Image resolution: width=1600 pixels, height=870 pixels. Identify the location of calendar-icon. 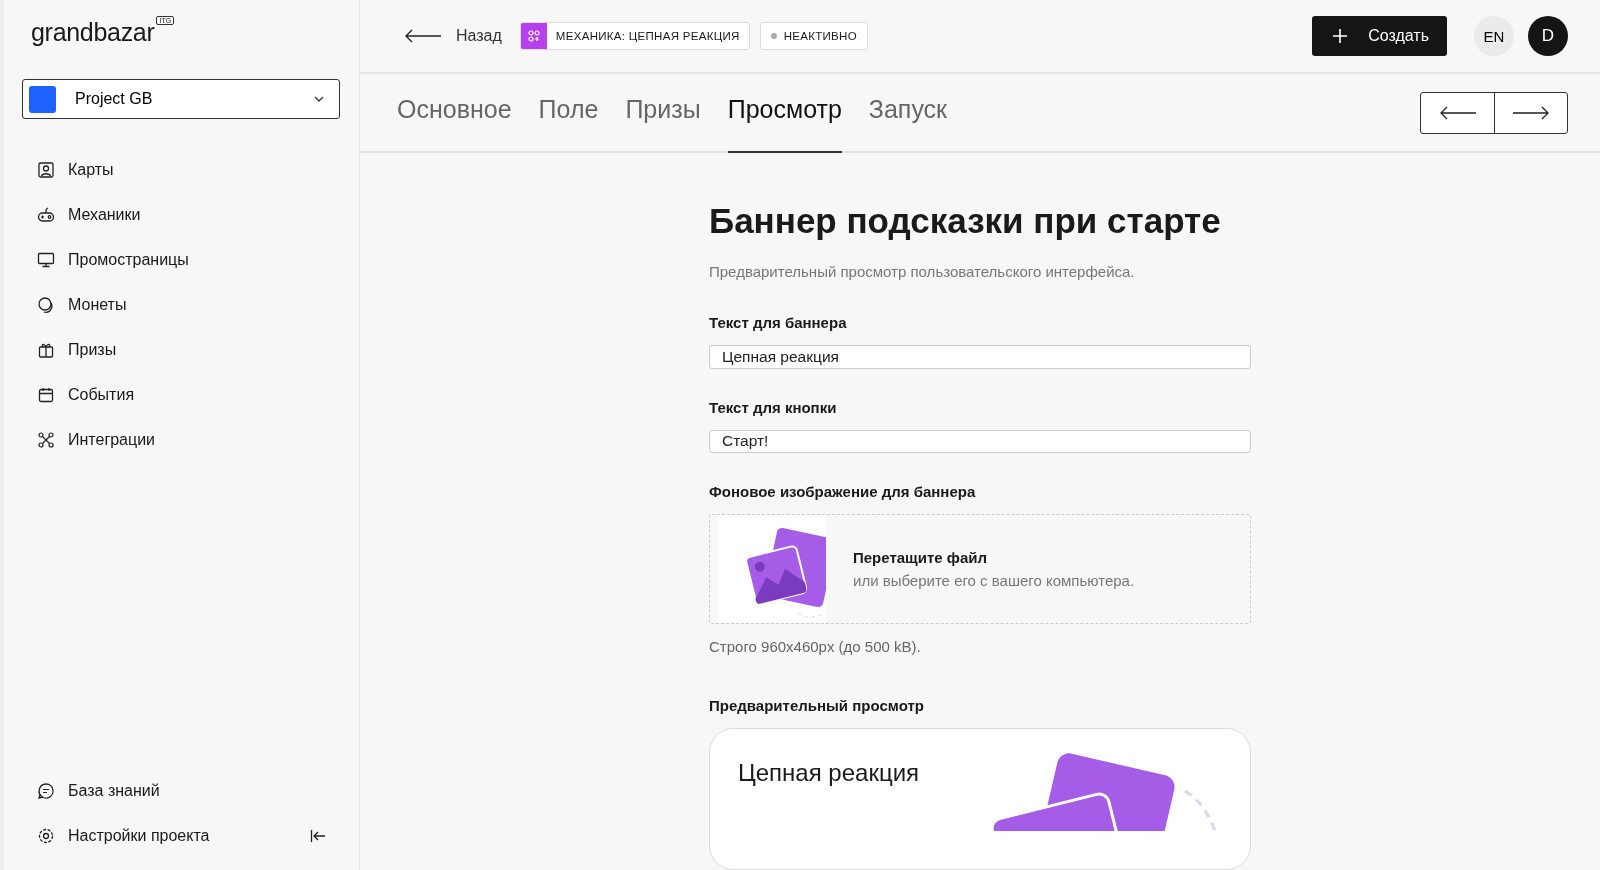
(46, 394).